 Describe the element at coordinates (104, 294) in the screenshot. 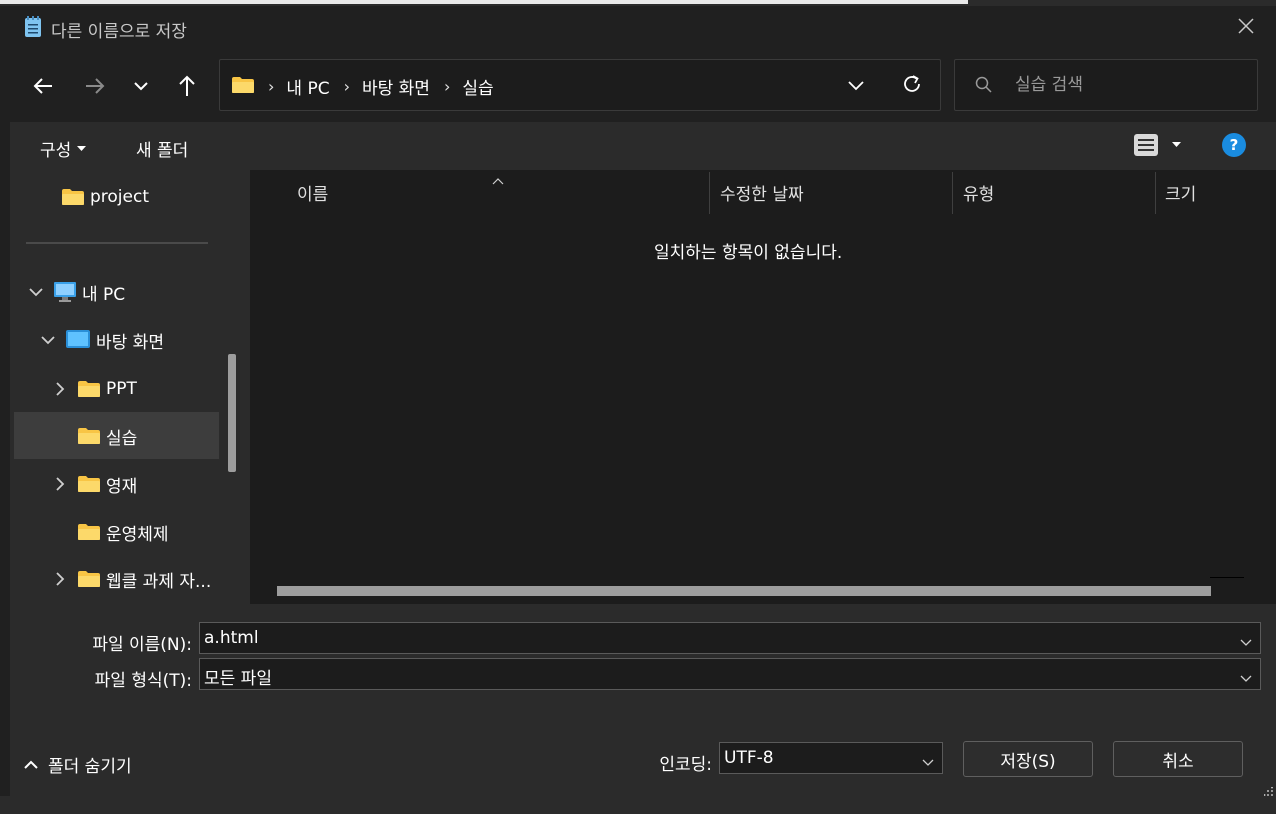

I see `tree-item-label: 내 PC` at that location.